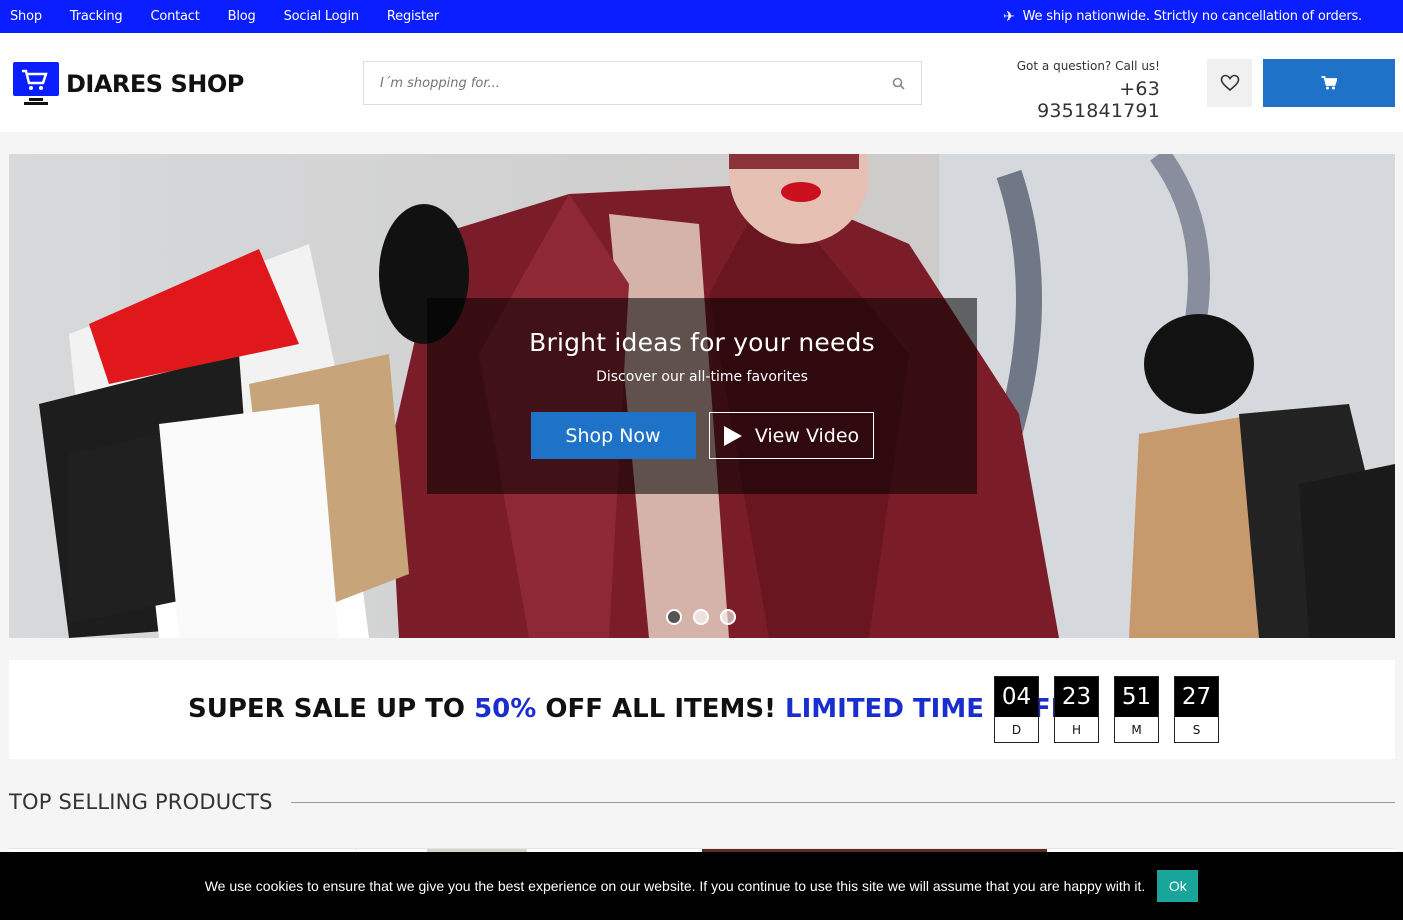 This screenshot has height=920, width=1403. Describe the element at coordinates (174, 16) in the screenshot. I see `nav-contact: Contact` at that location.